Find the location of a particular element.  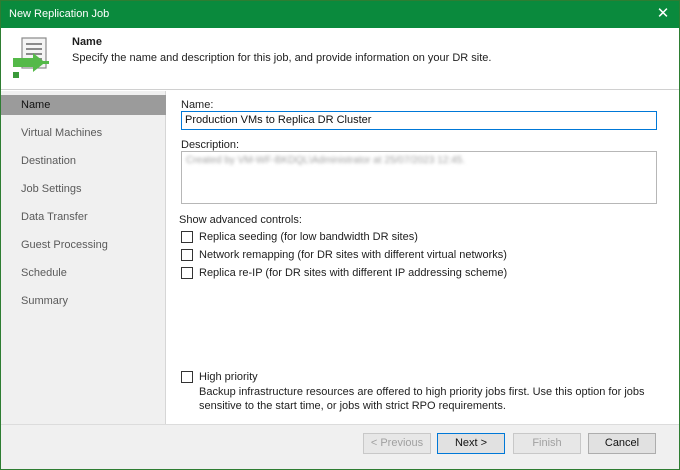

title-bar: New Replication Job ✕ is located at coordinates (340, 14).